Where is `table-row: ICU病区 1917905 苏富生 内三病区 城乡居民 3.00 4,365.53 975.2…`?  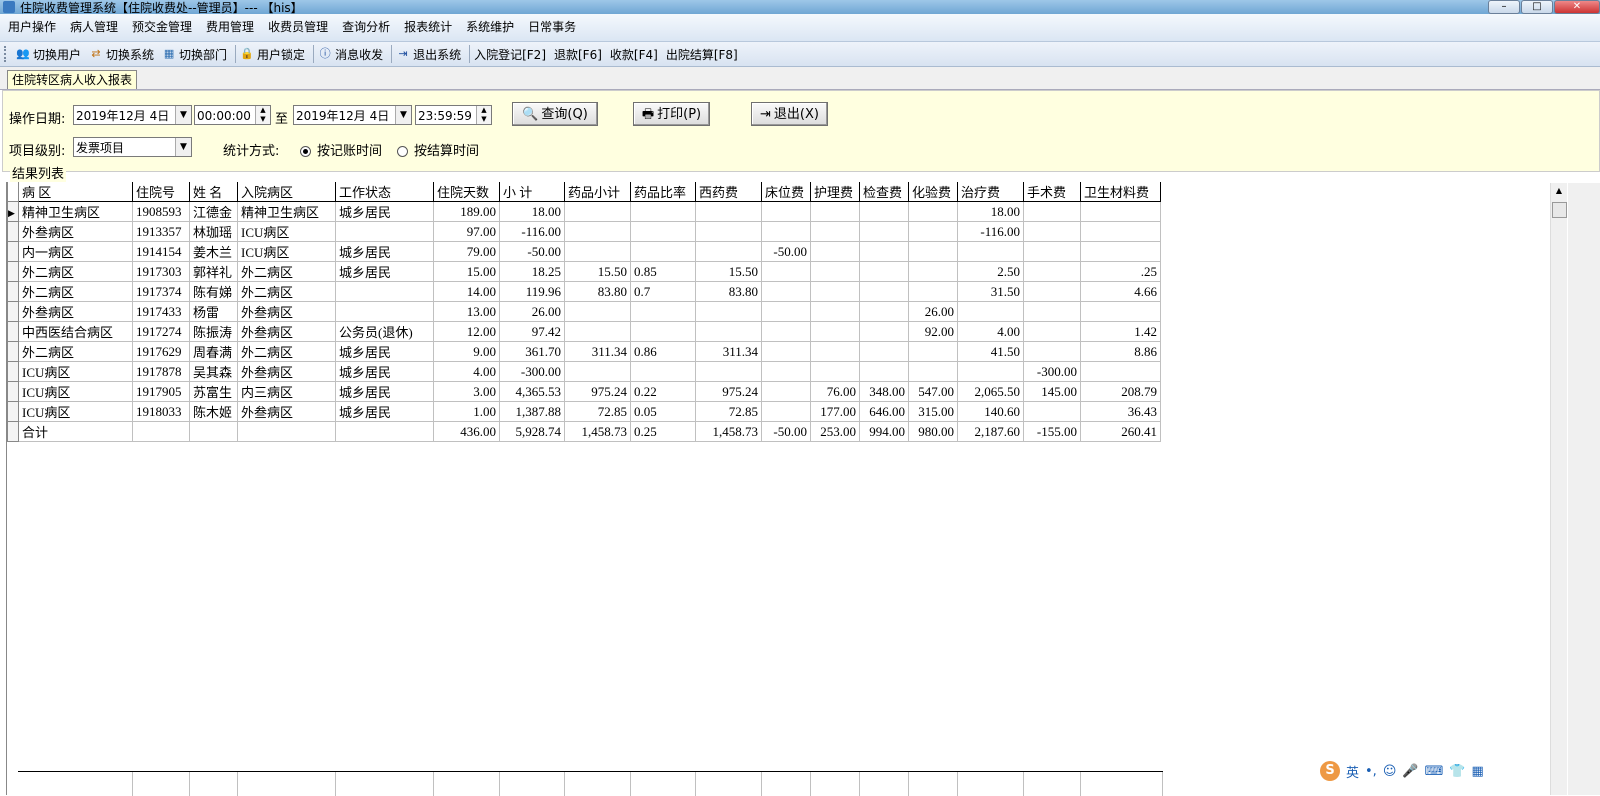 table-row: ICU病区 1917905 苏富生 内三病区 城乡居民 3.00 4,365.53 975.2… is located at coordinates (584, 391).